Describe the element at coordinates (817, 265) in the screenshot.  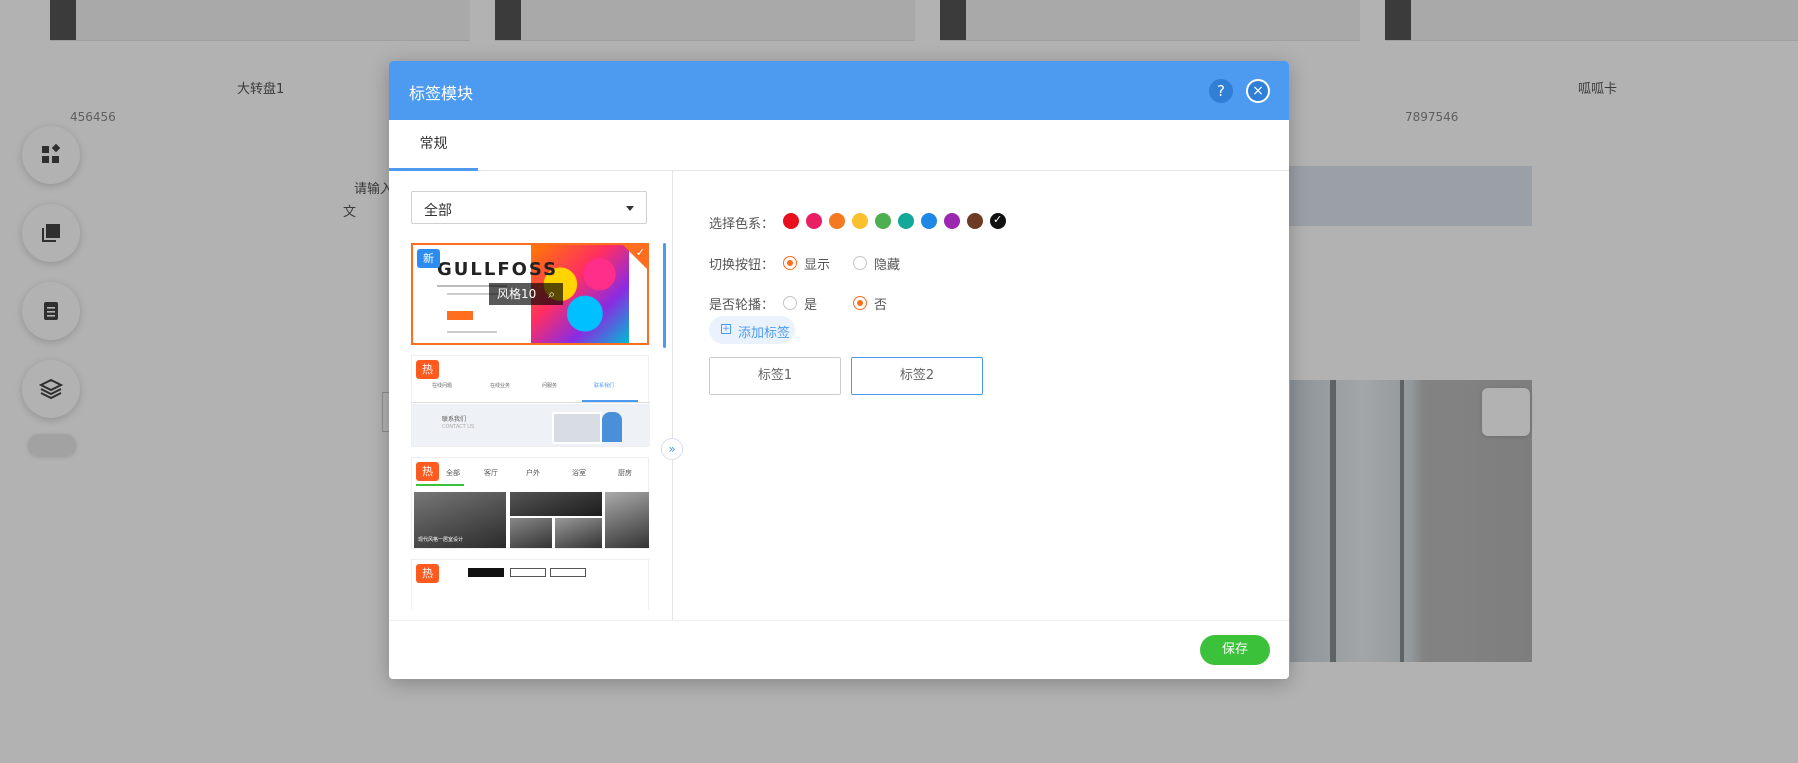
I see `radio-show-label: 显示` at that location.